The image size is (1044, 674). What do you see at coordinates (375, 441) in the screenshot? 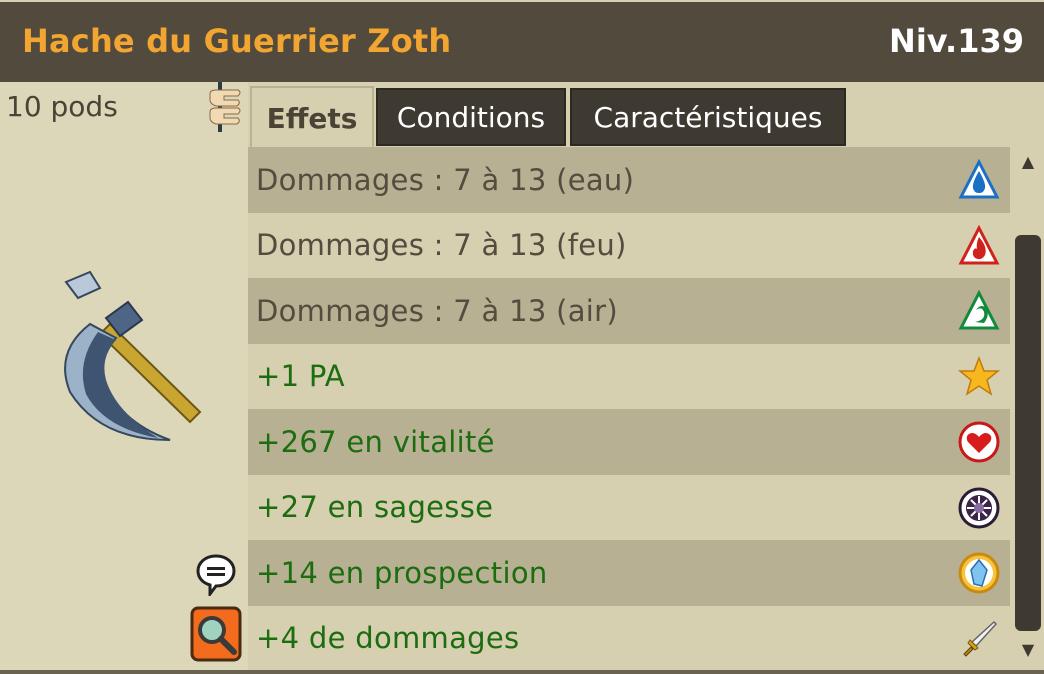
I see `effect-text: +267 en vitalité` at bounding box center [375, 441].